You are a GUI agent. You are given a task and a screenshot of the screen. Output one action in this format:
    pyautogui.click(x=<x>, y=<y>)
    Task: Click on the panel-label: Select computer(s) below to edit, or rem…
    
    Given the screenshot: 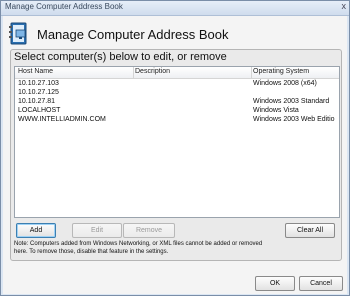 What is the action you would take?
    pyautogui.click(x=120, y=57)
    